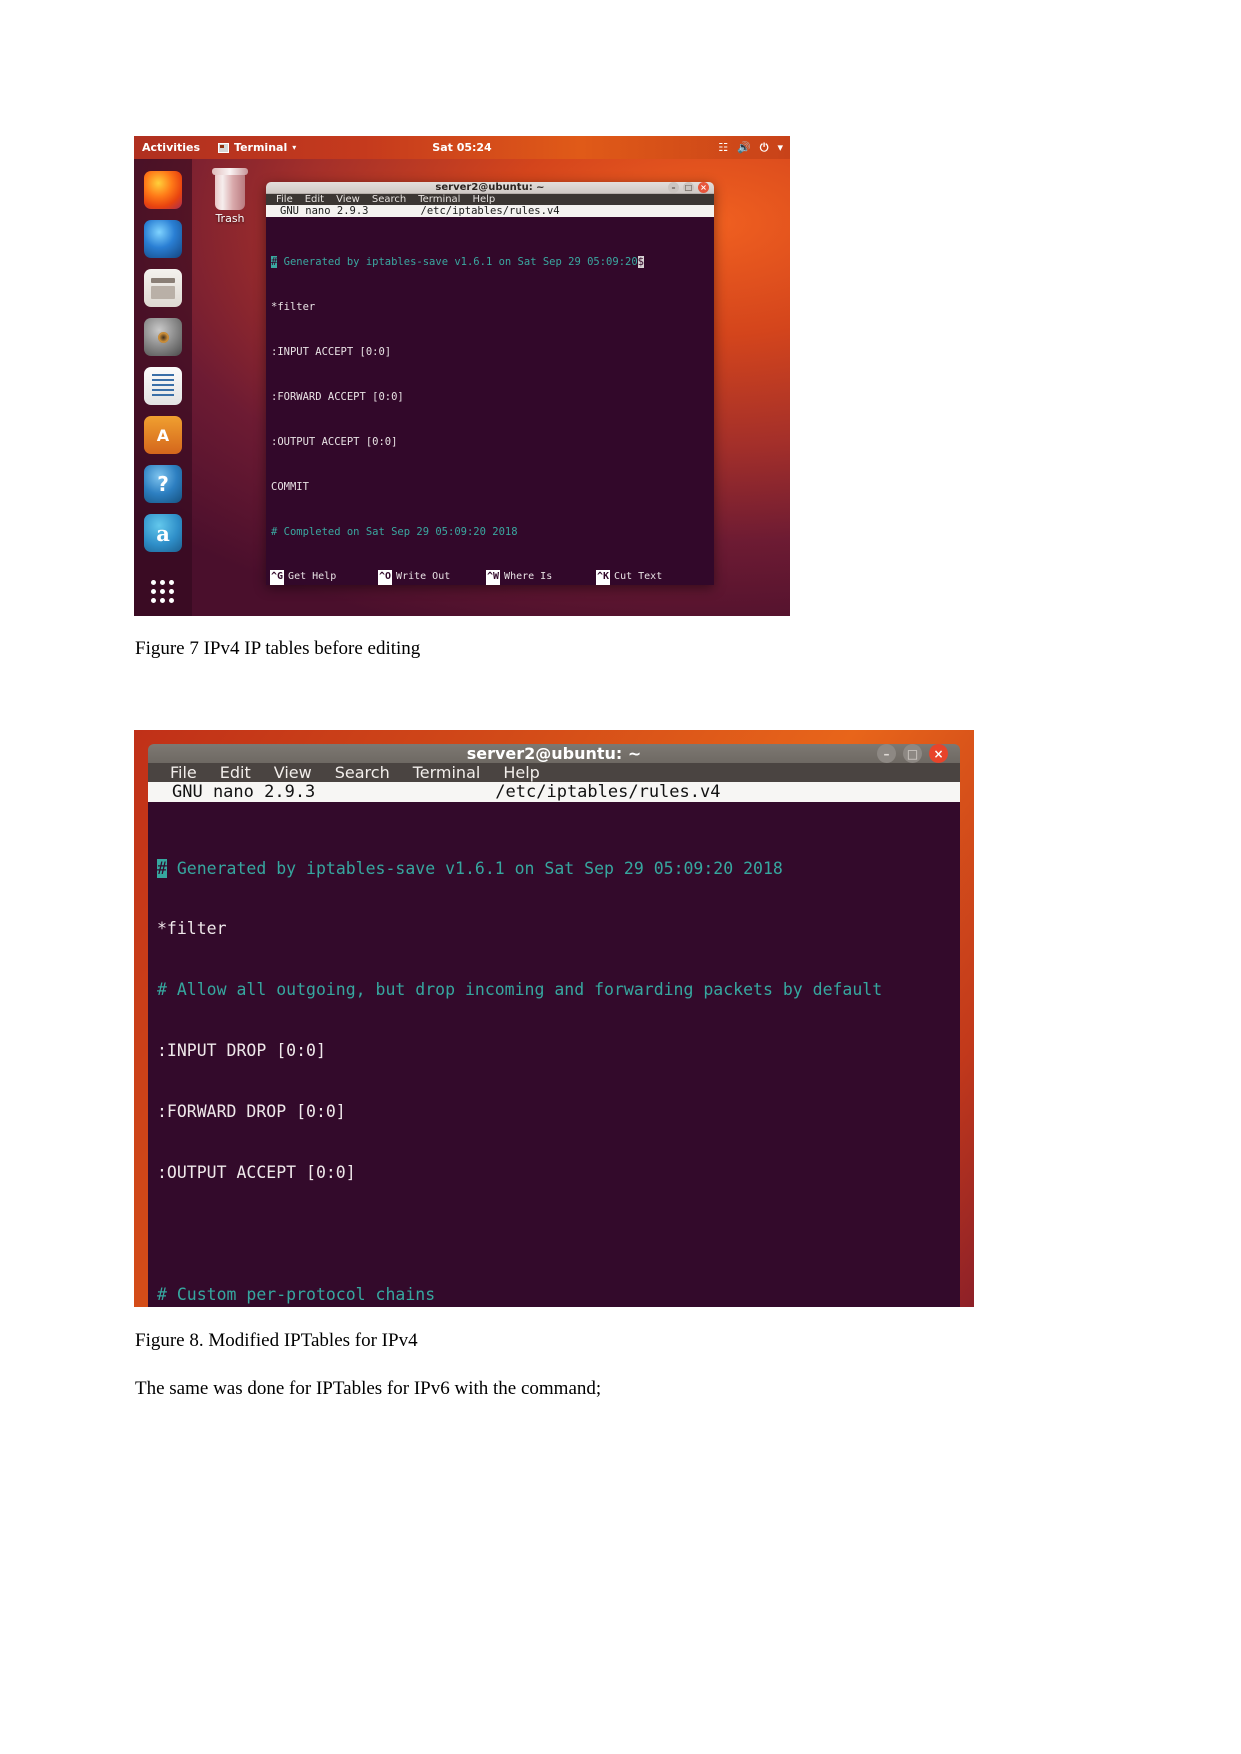 The image size is (1241, 1754). Describe the element at coordinates (251, 1112) in the screenshot. I see `editor-line: :FORWARD DROP [0:0]` at that location.